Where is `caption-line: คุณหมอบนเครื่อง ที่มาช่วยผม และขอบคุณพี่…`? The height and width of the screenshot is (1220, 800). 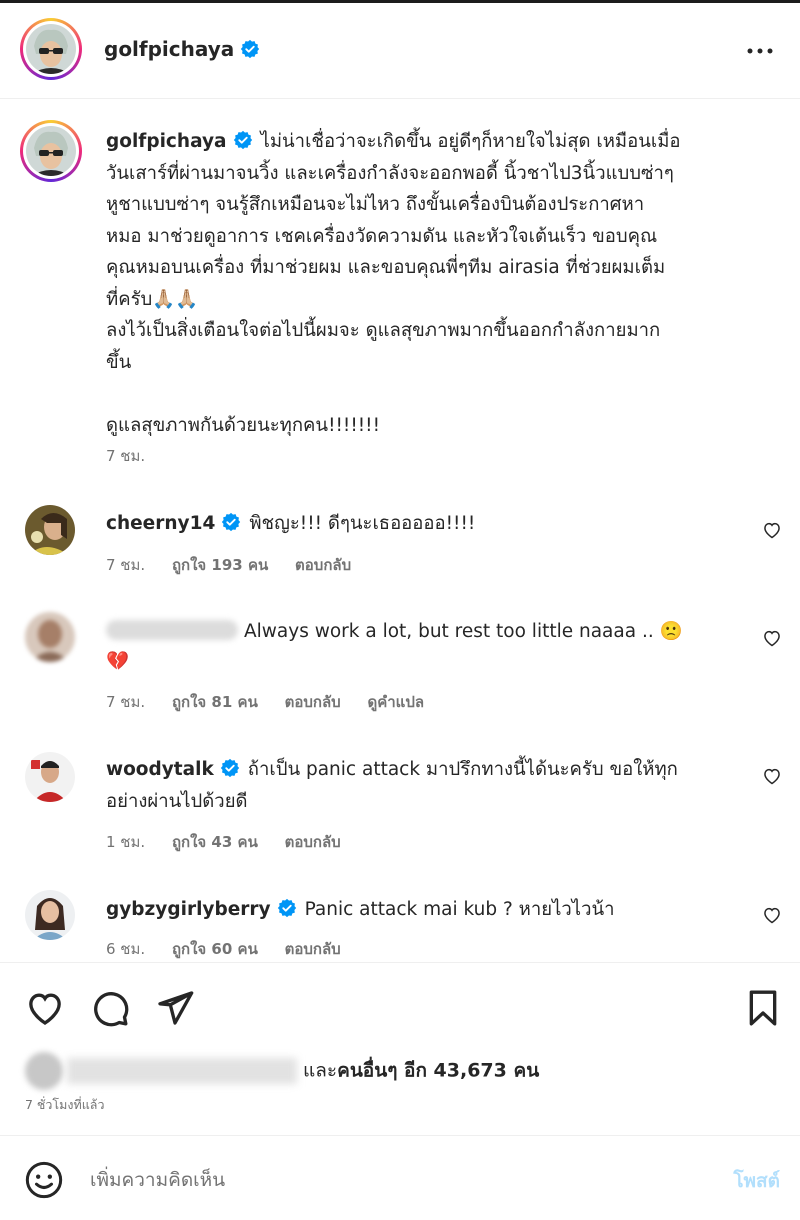
caption-line: คุณหมอบนเครื่อง ที่มาช่วยผม และขอบคุณพี่… is located at coordinates (386, 267).